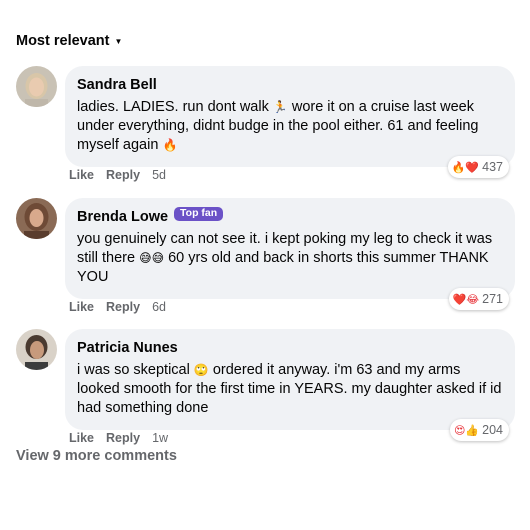 The image size is (530, 530). I want to click on comment-actions: Like Reply 5d, so click(117, 175).